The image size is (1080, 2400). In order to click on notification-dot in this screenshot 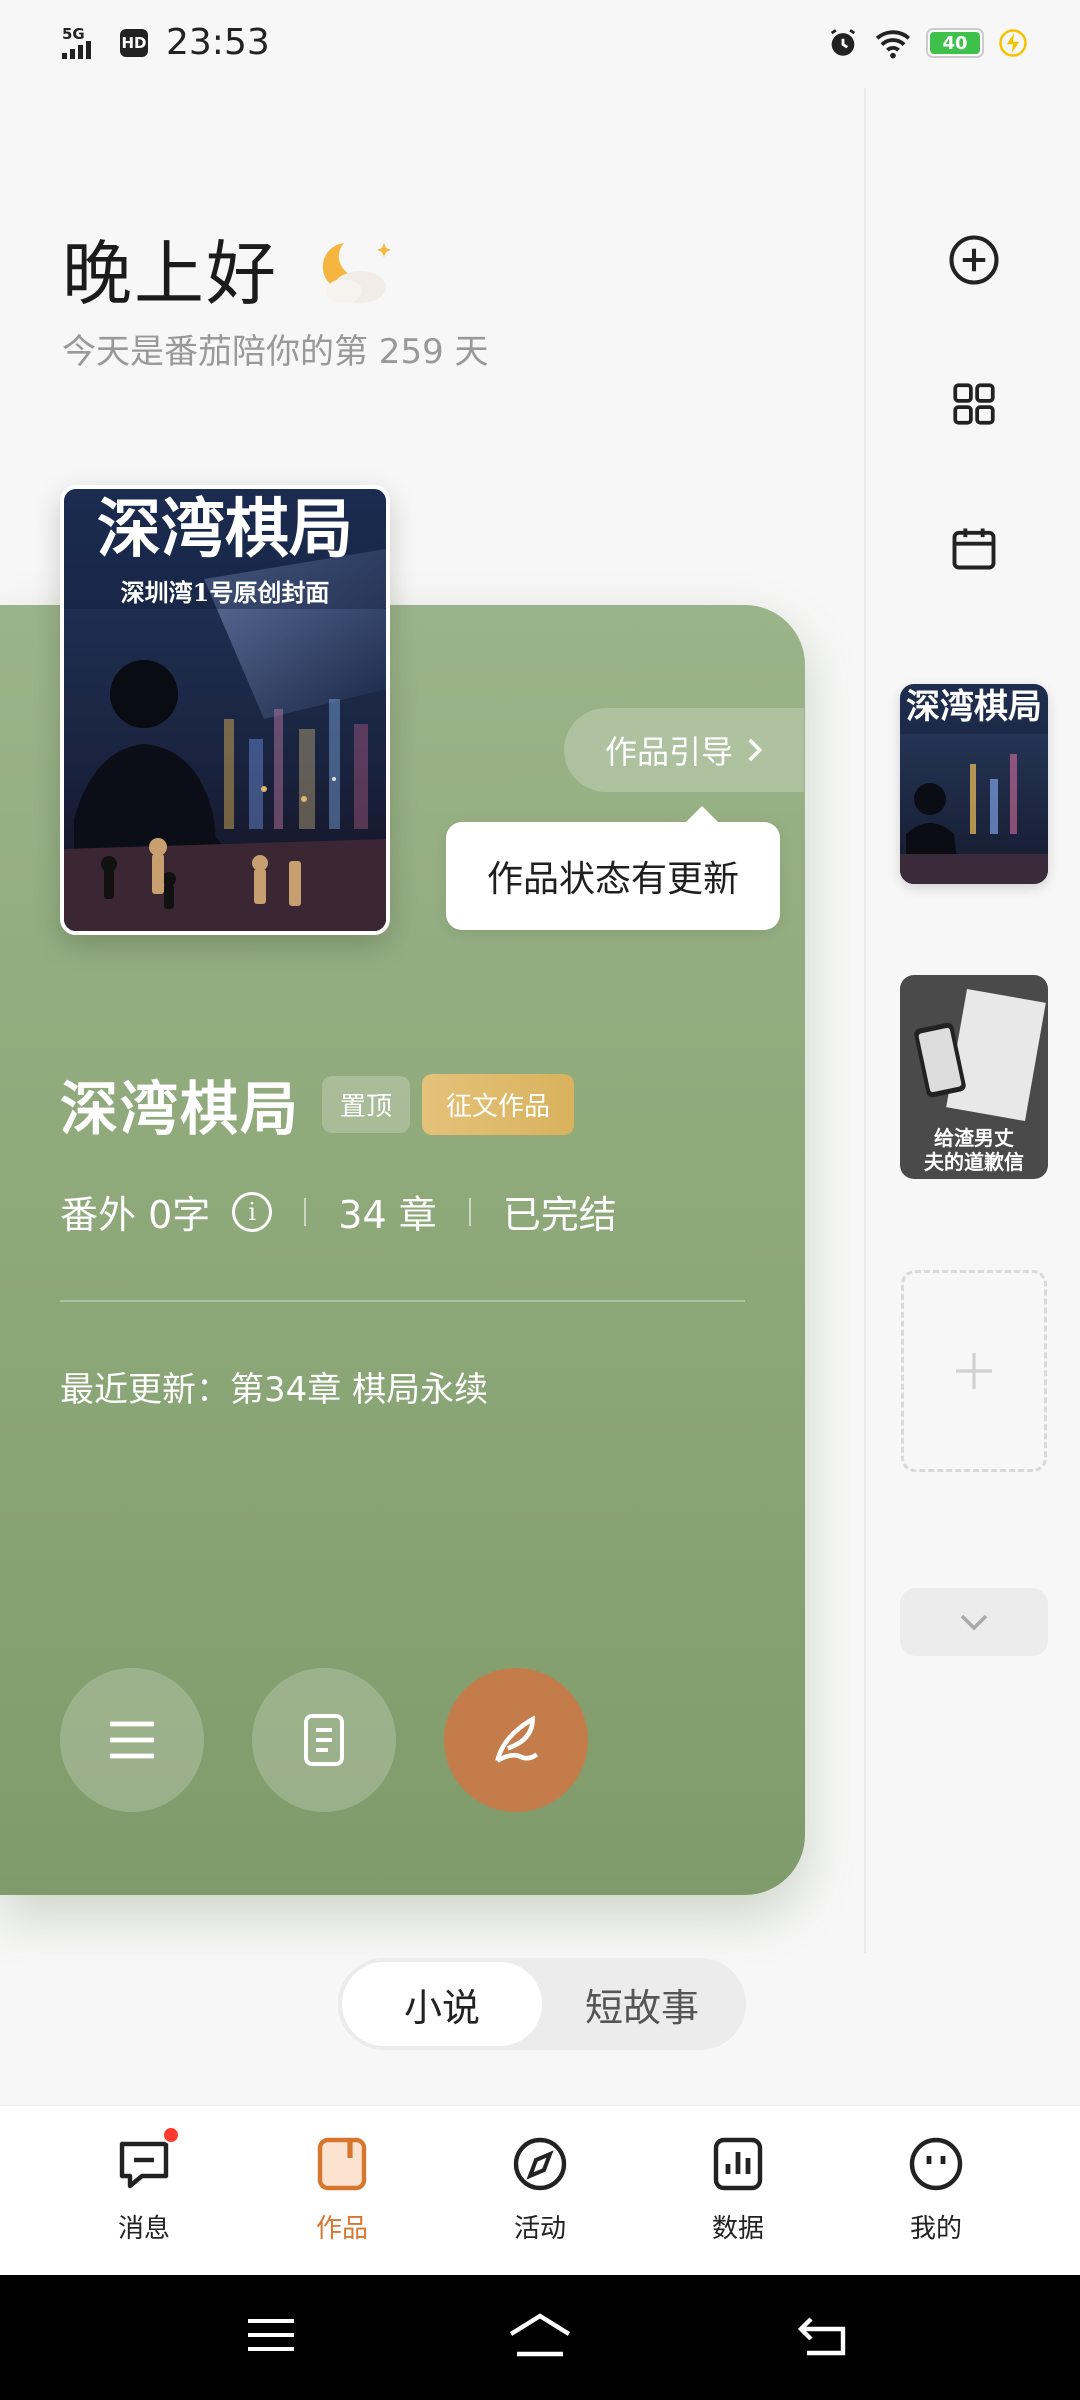, I will do `click(171, 2135)`.